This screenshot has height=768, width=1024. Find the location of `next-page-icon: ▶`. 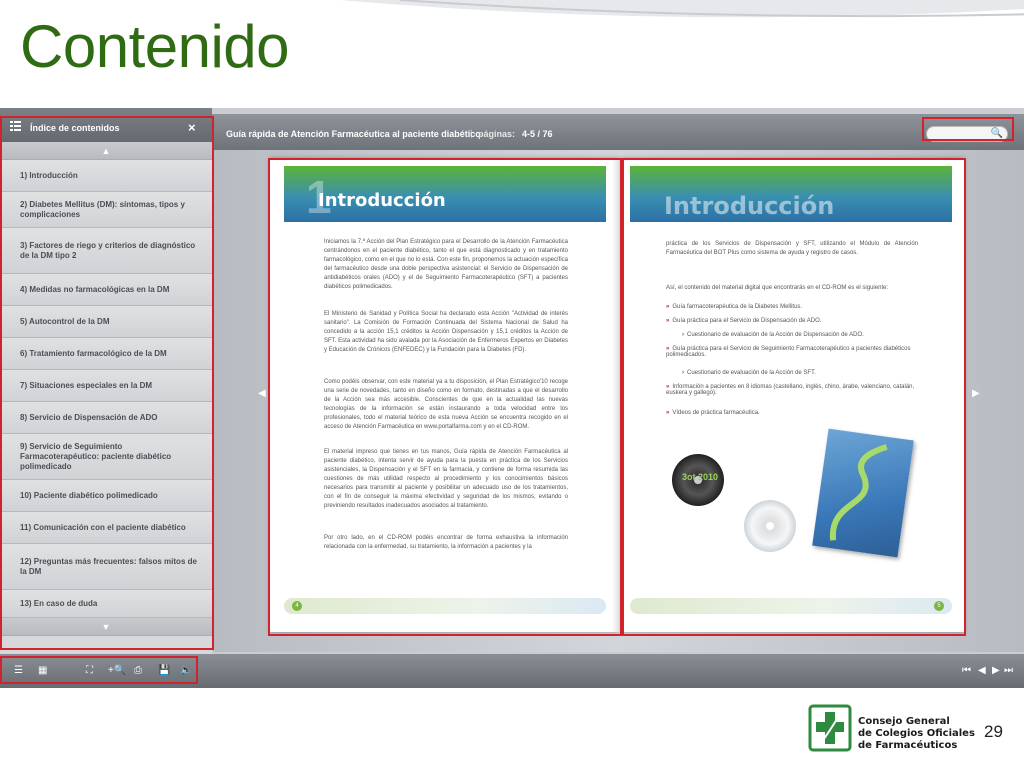

next-page-icon: ▶ is located at coordinates (996, 670).